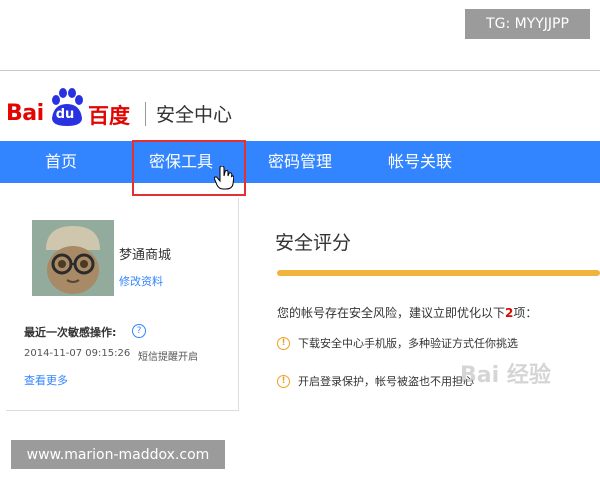  Describe the element at coordinates (420, 162) in the screenshot. I see `nav-item-account-link: 帐号关联` at that location.